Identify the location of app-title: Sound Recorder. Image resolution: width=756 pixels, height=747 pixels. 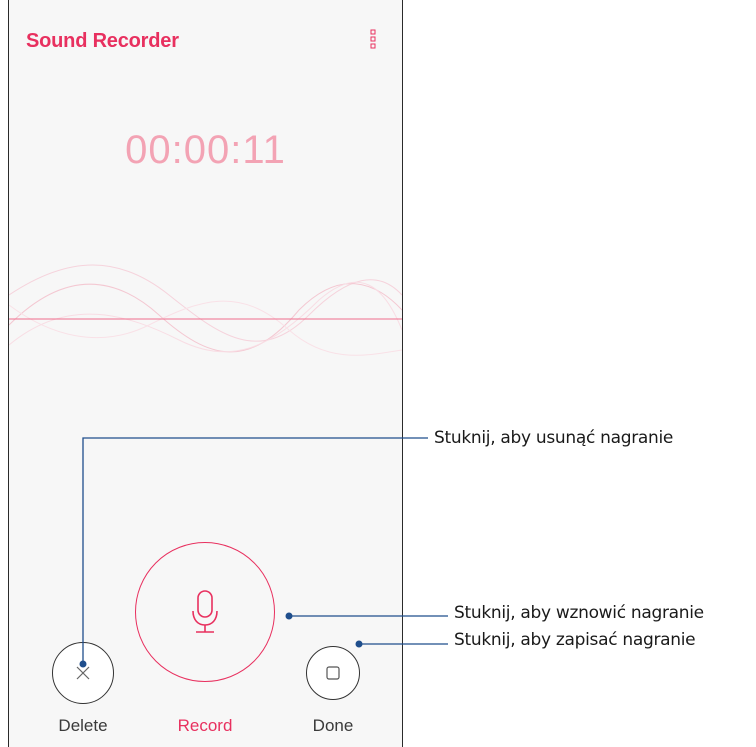
(102, 41).